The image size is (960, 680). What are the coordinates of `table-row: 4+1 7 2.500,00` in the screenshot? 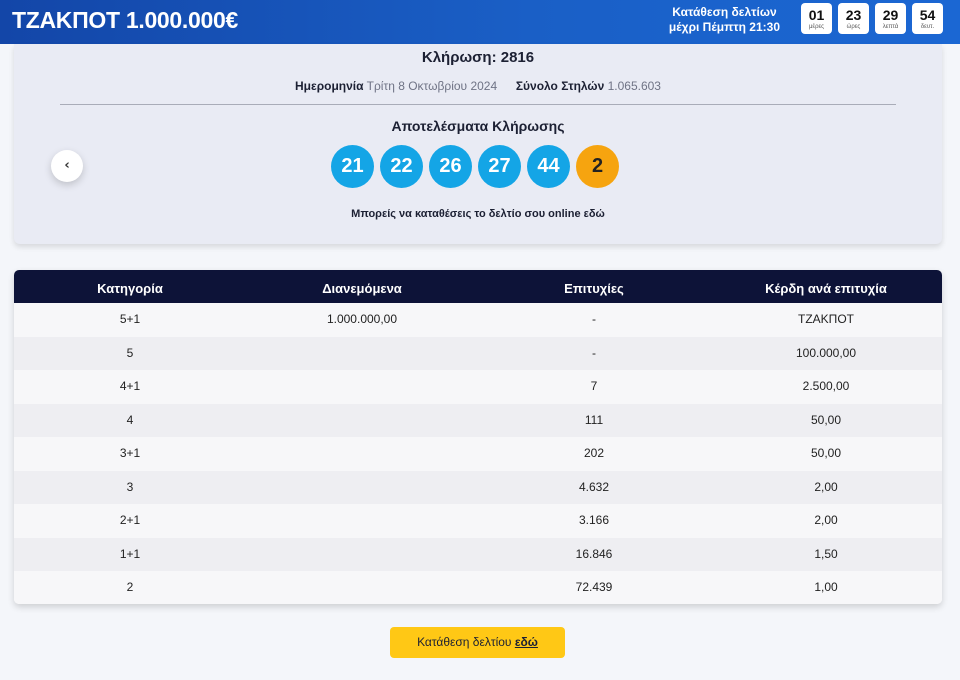 It's located at (478, 387).